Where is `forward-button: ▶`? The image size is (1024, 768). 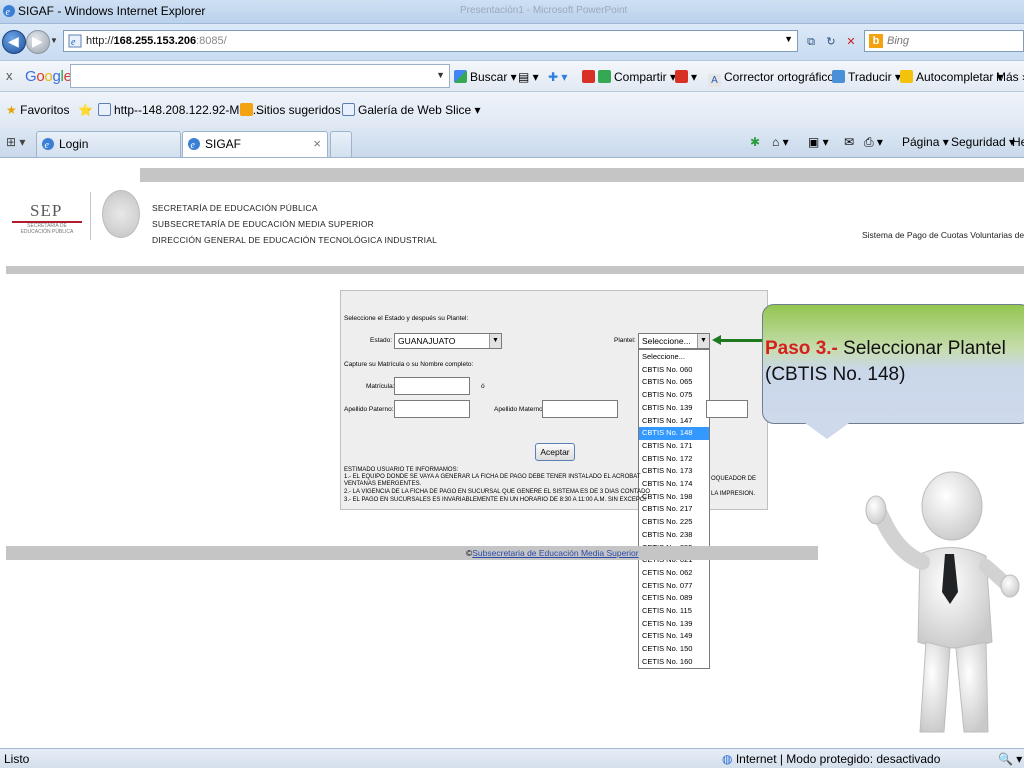 forward-button: ▶ is located at coordinates (38, 42).